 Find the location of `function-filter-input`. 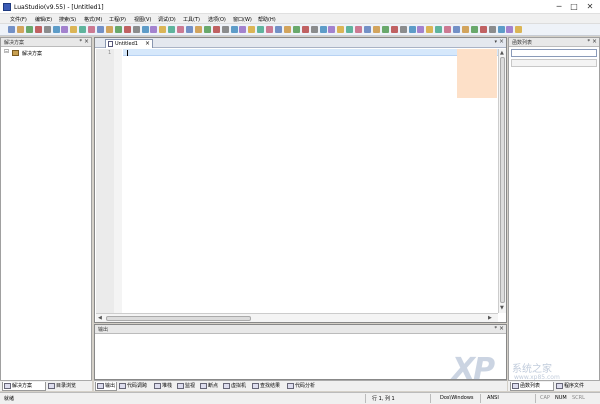

function-filter-input is located at coordinates (554, 53).